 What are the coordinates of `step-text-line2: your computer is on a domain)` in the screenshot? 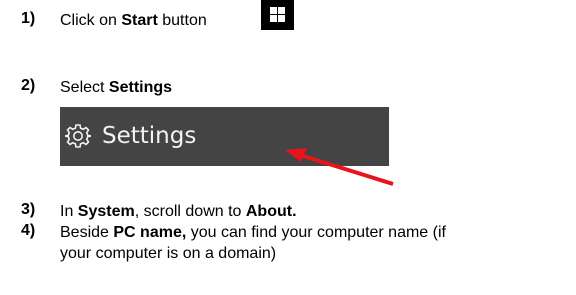 It's located at (168, 253).